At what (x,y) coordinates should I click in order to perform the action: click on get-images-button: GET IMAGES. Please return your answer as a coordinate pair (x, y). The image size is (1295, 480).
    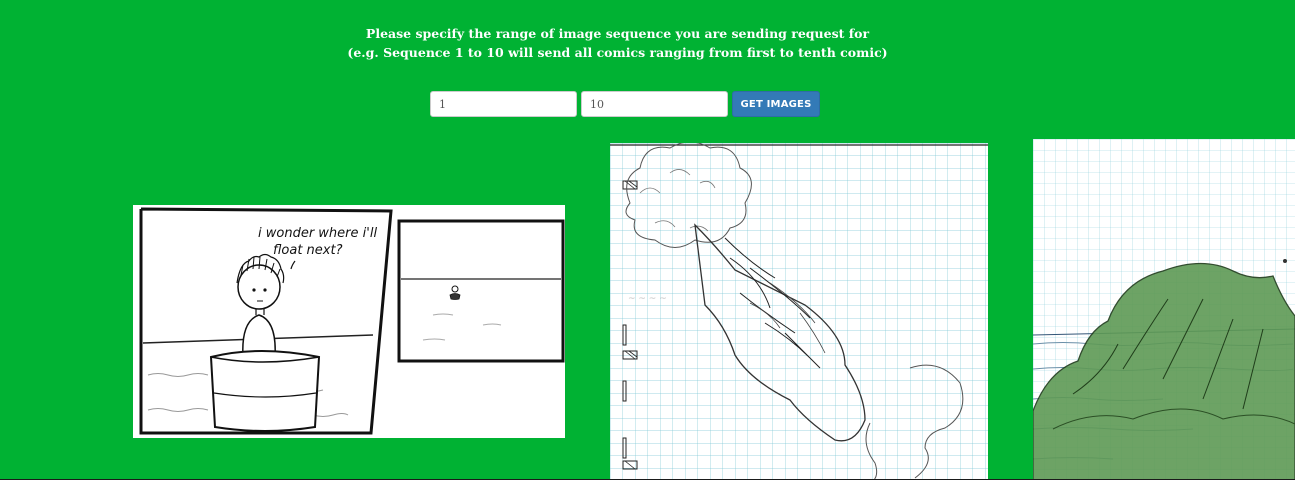
    Looking at the image, I should click on (776, 104).